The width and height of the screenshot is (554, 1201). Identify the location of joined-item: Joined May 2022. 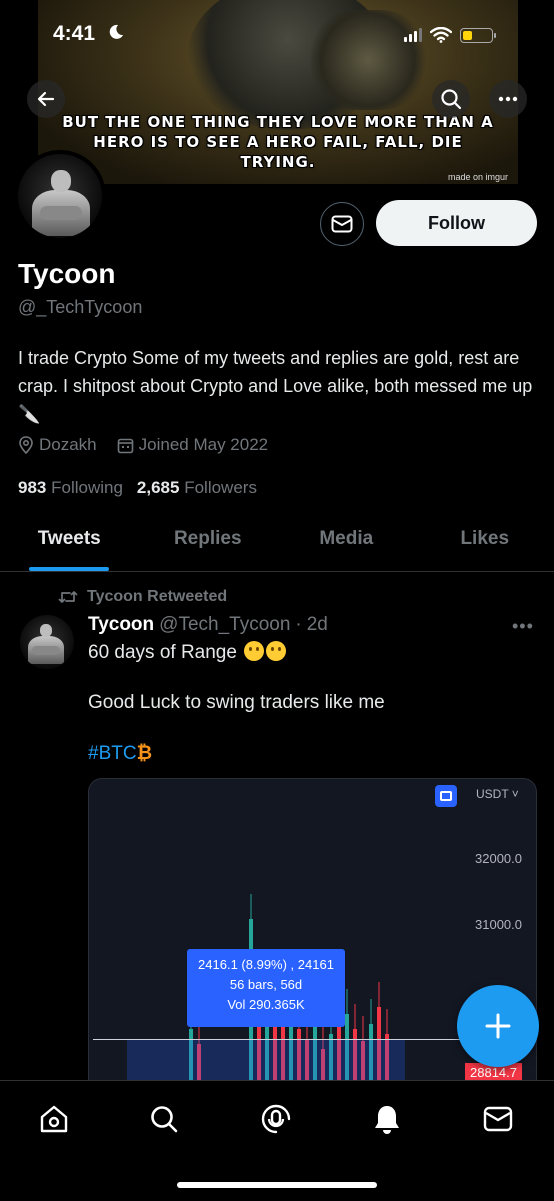
(192, 445).